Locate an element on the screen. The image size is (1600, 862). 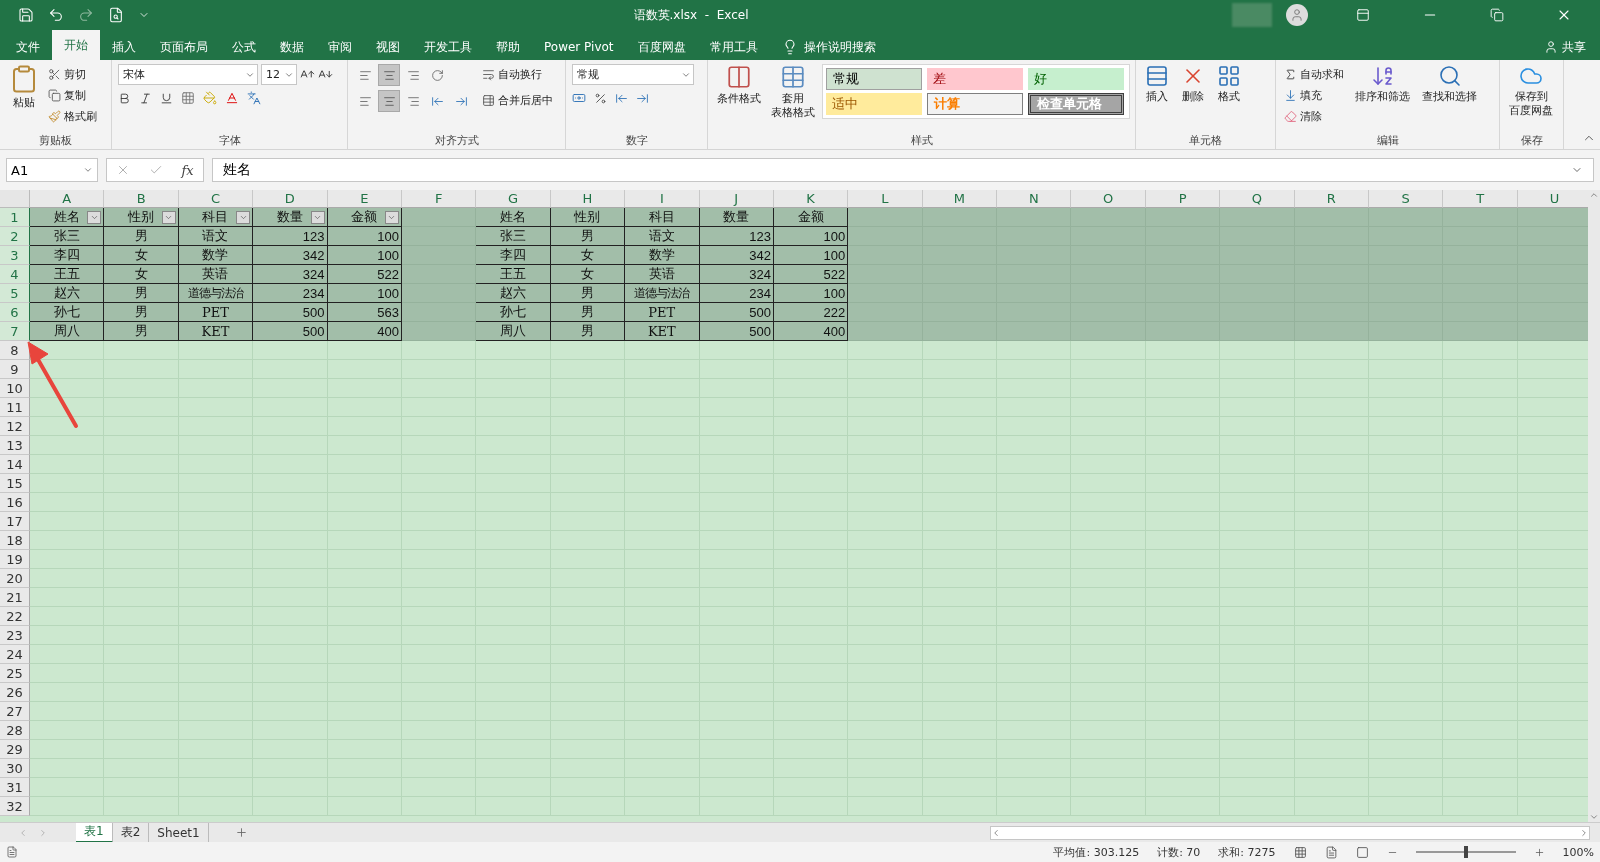
format-cells-button: 格式 is located at coordinates (1229, 84).